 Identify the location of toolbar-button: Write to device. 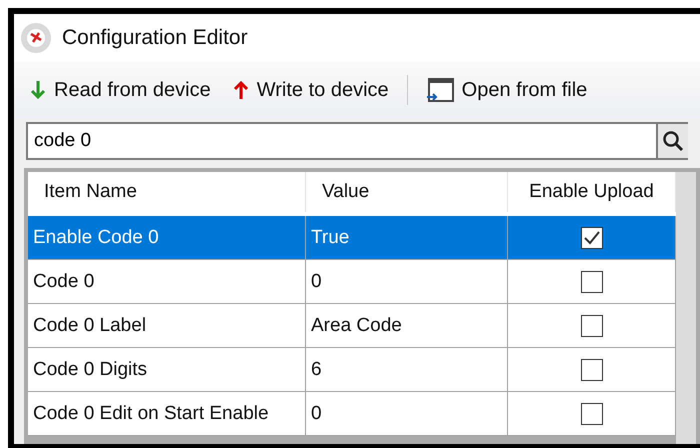
(310, 90).